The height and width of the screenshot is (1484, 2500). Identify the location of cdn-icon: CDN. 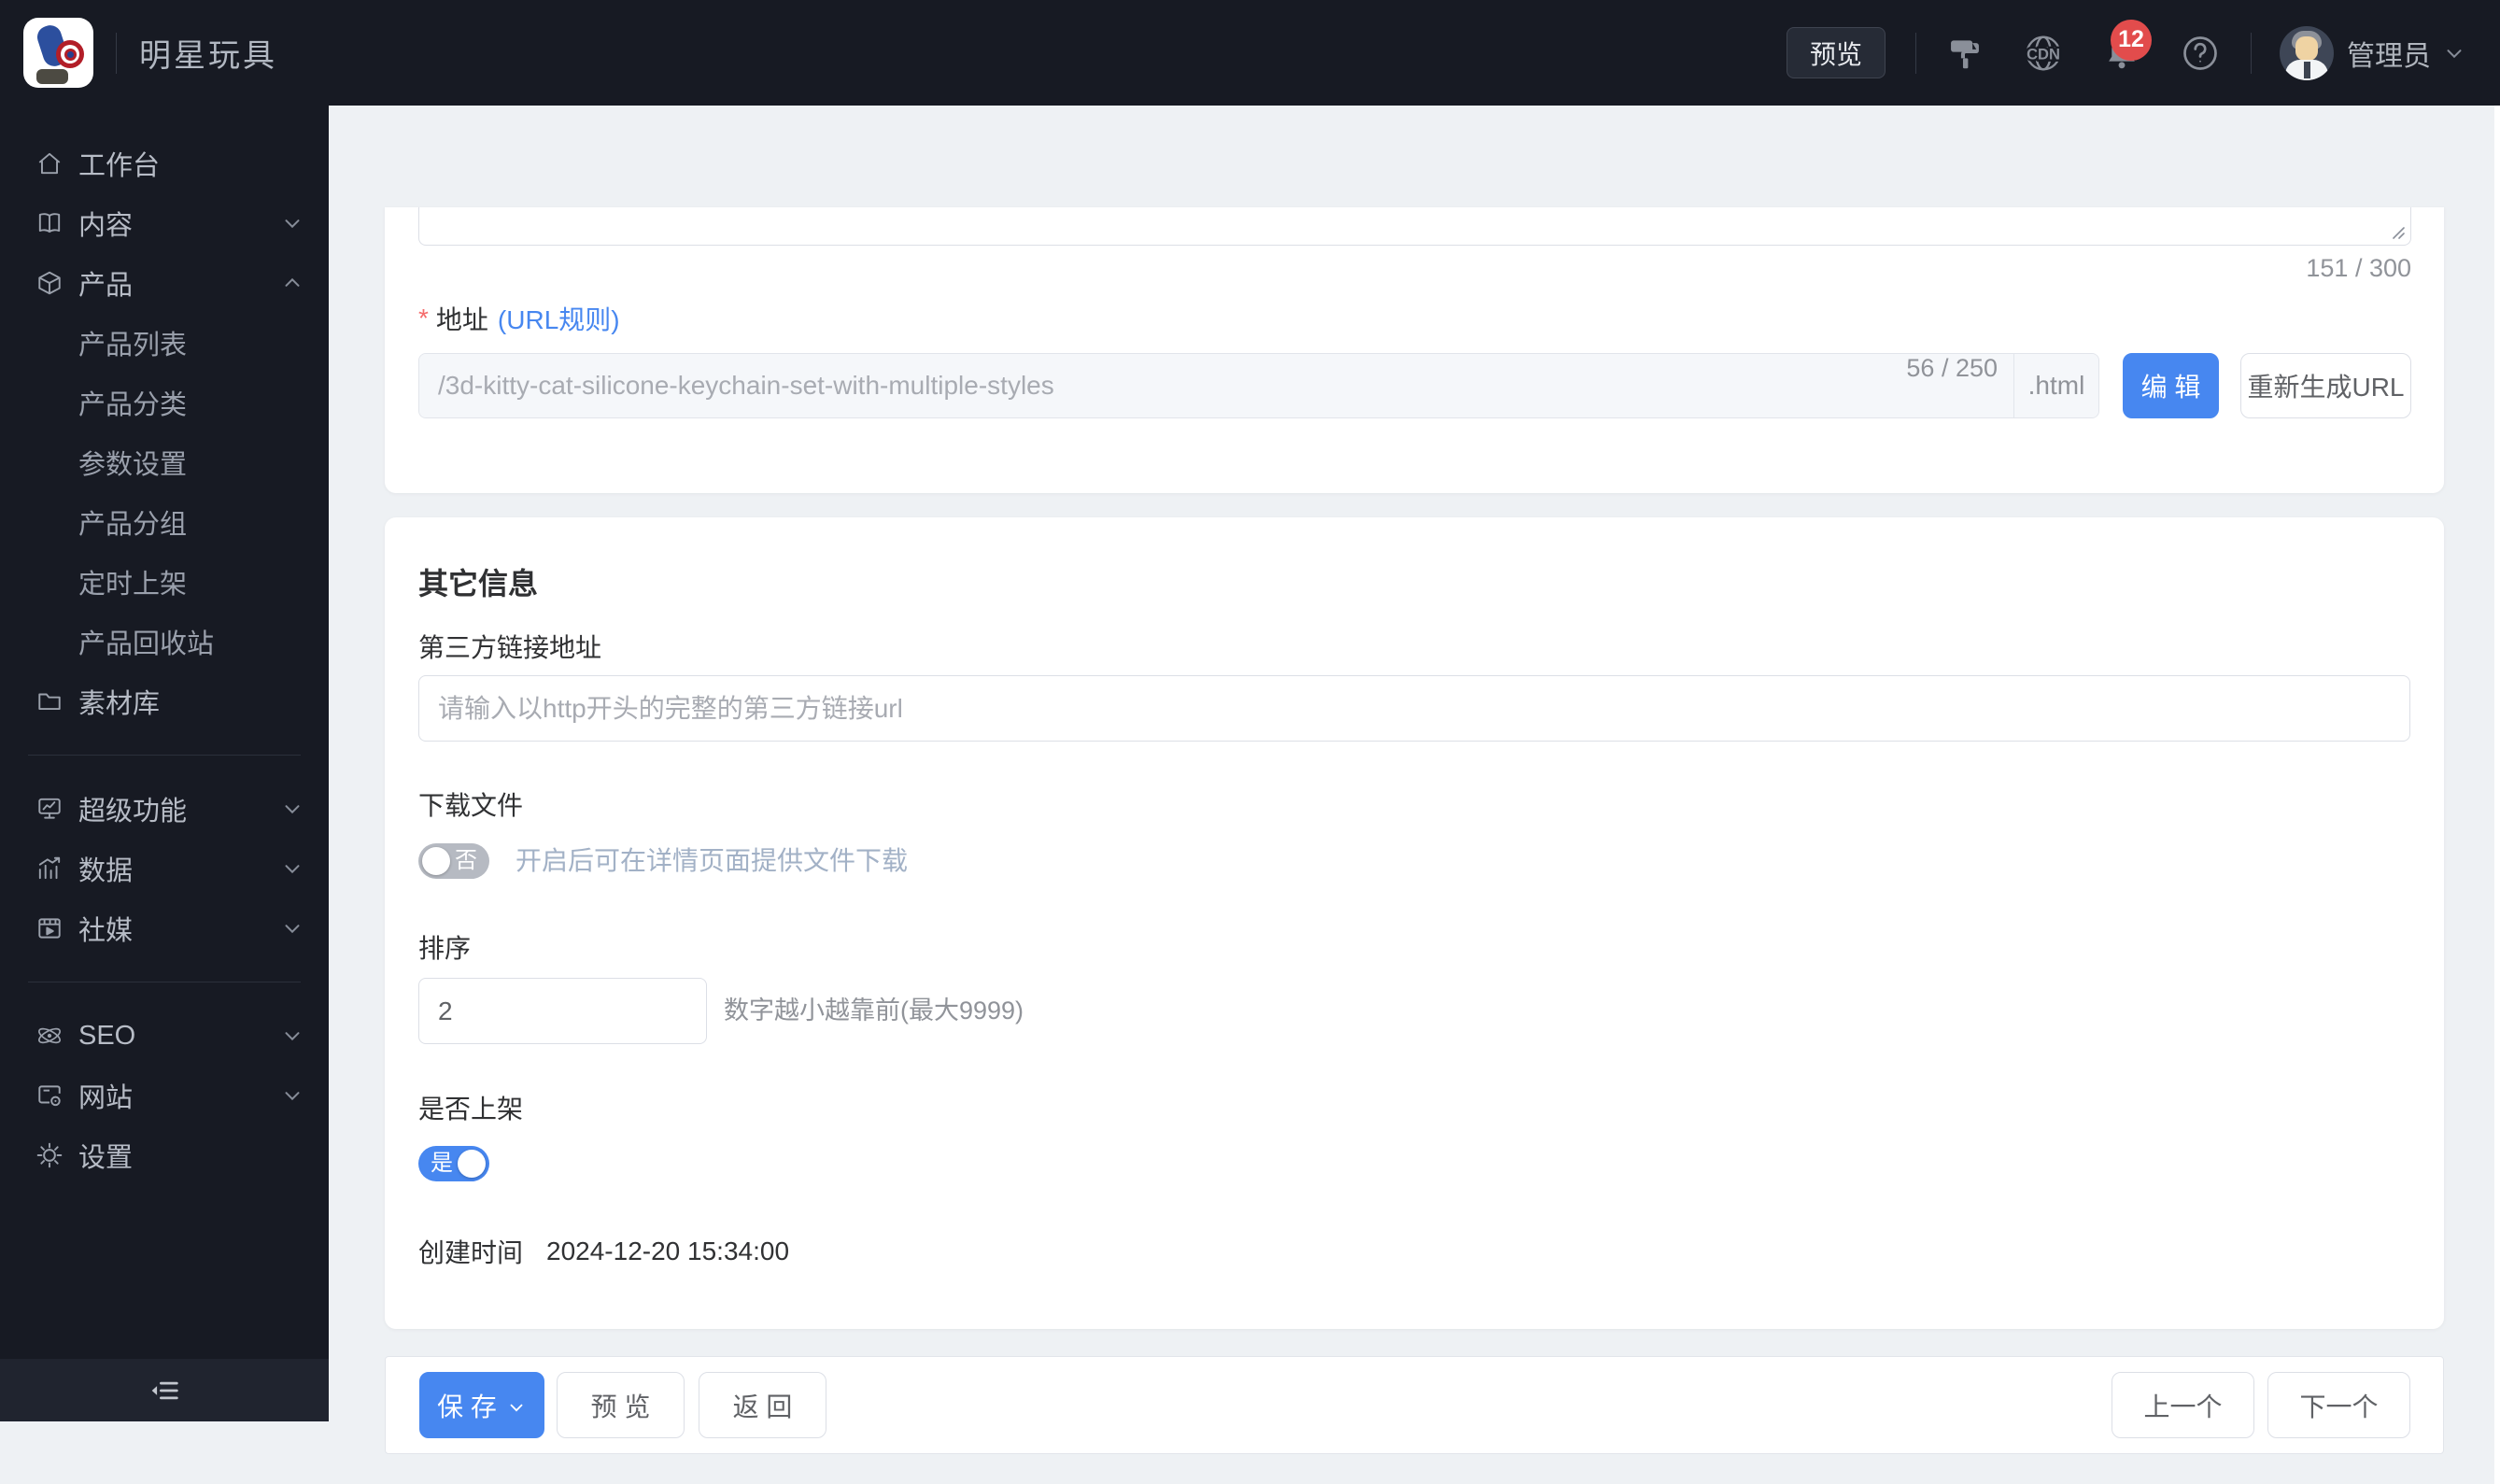
(2043, 53).